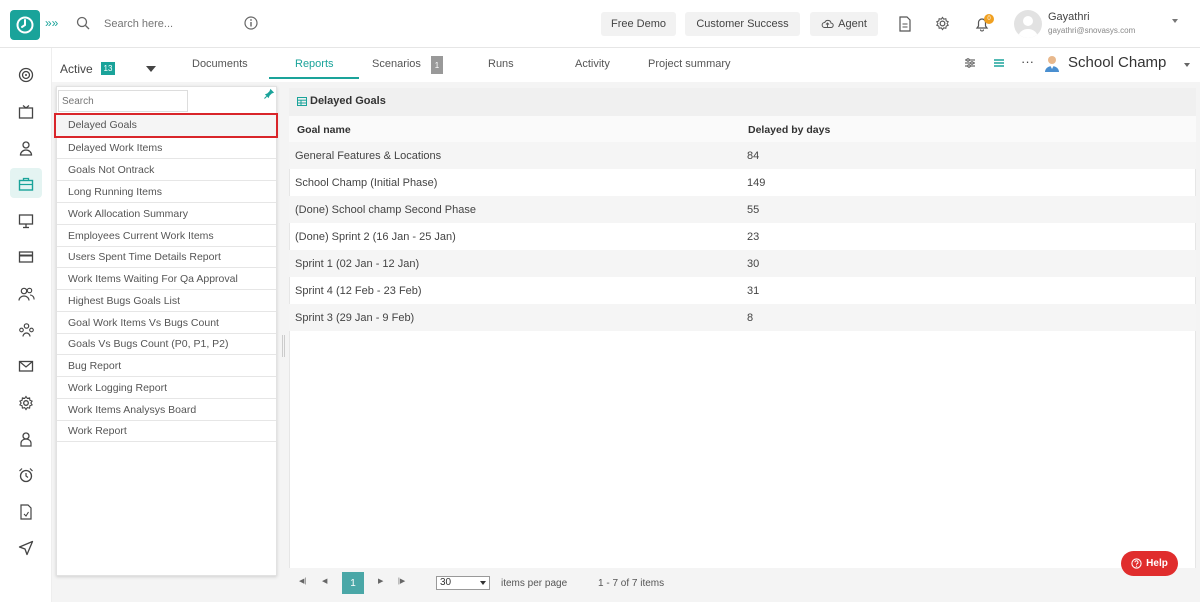 The width and height of the screenshot is (1200, 602). What do you see at coordinates (324, 581) in the screenshot?
I see `prev-page-icon: ◀` at bounding box center [324, 581].